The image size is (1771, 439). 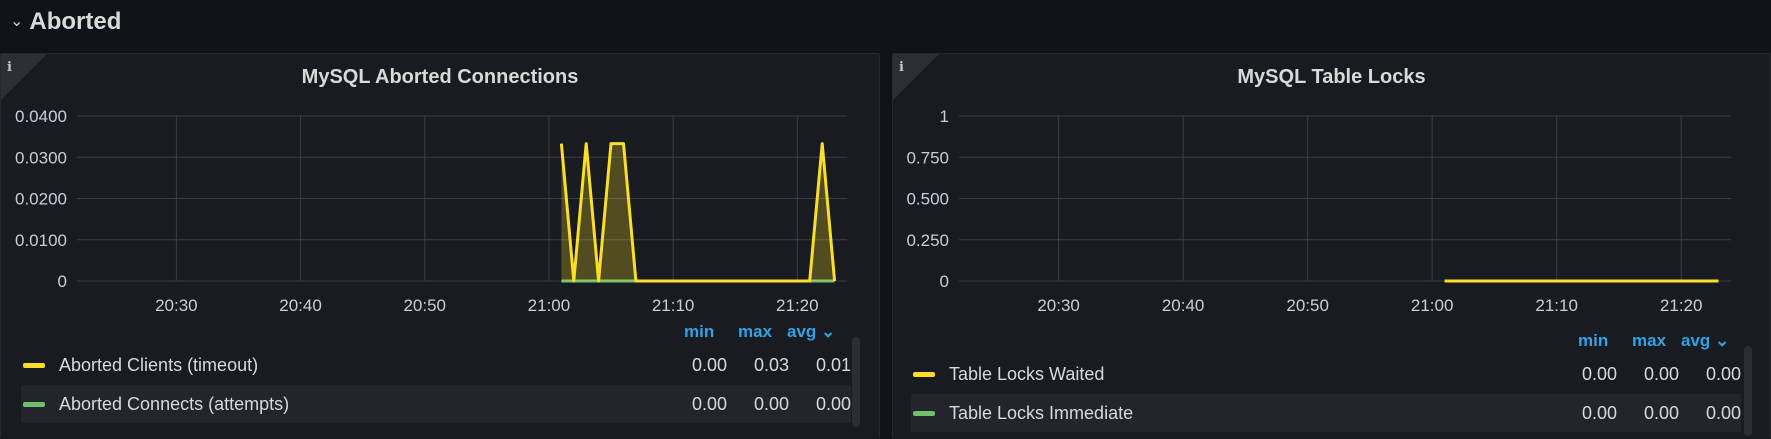 What do you see at coordinates (159, 364) in the screenshot?
I see `series-name: Aborted Clients (timeout)` at bounding box center [159, 364].